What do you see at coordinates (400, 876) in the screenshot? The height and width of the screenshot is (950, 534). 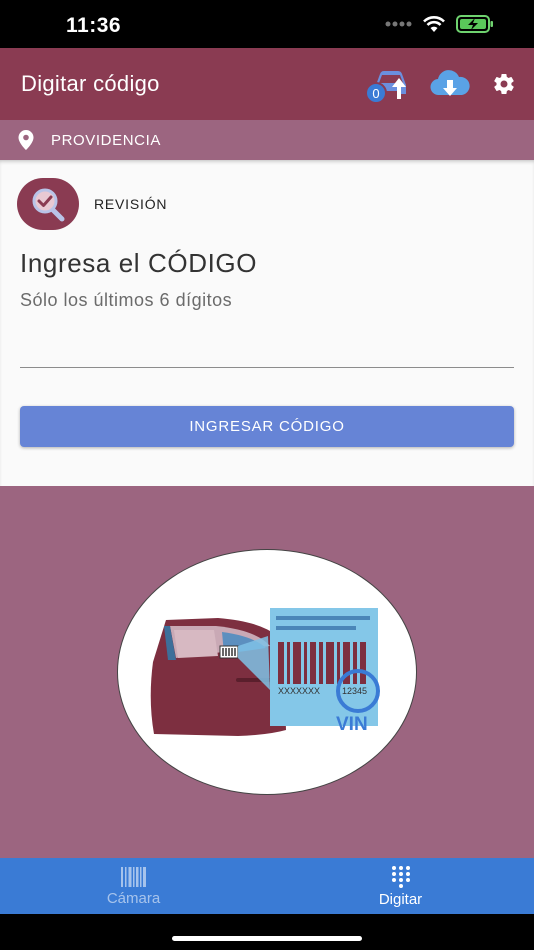 I see `keypad-icon` at bounding box center [400, 876].